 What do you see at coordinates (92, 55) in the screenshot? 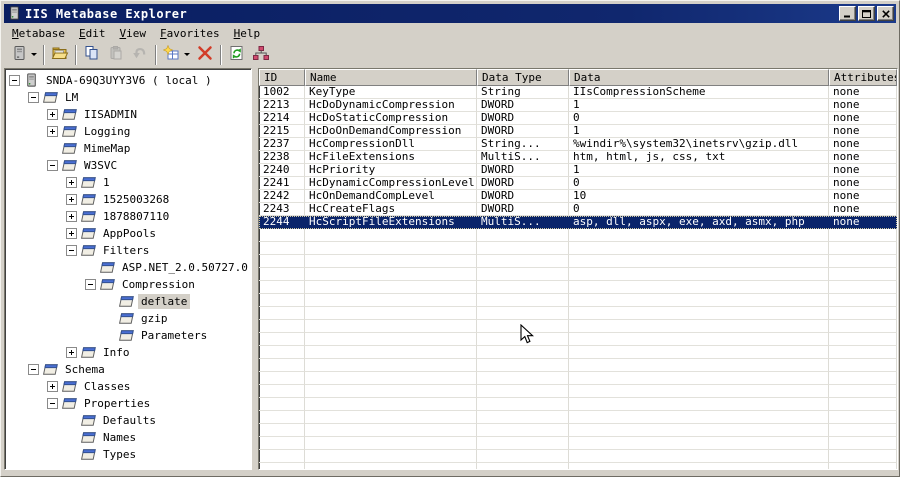
I see `copy-button` at bounding box center [92, 55].